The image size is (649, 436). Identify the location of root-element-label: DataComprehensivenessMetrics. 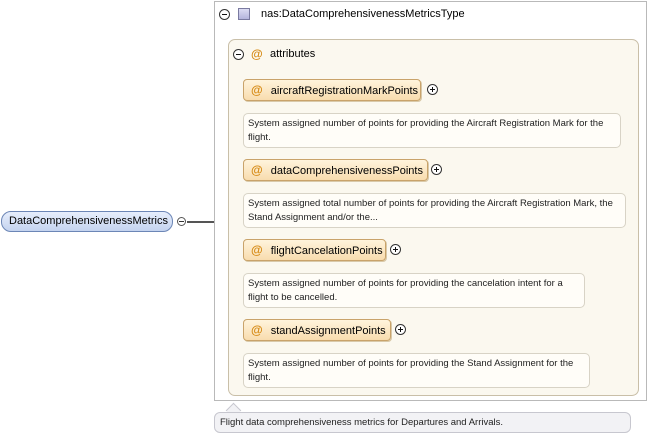
(88, 221).